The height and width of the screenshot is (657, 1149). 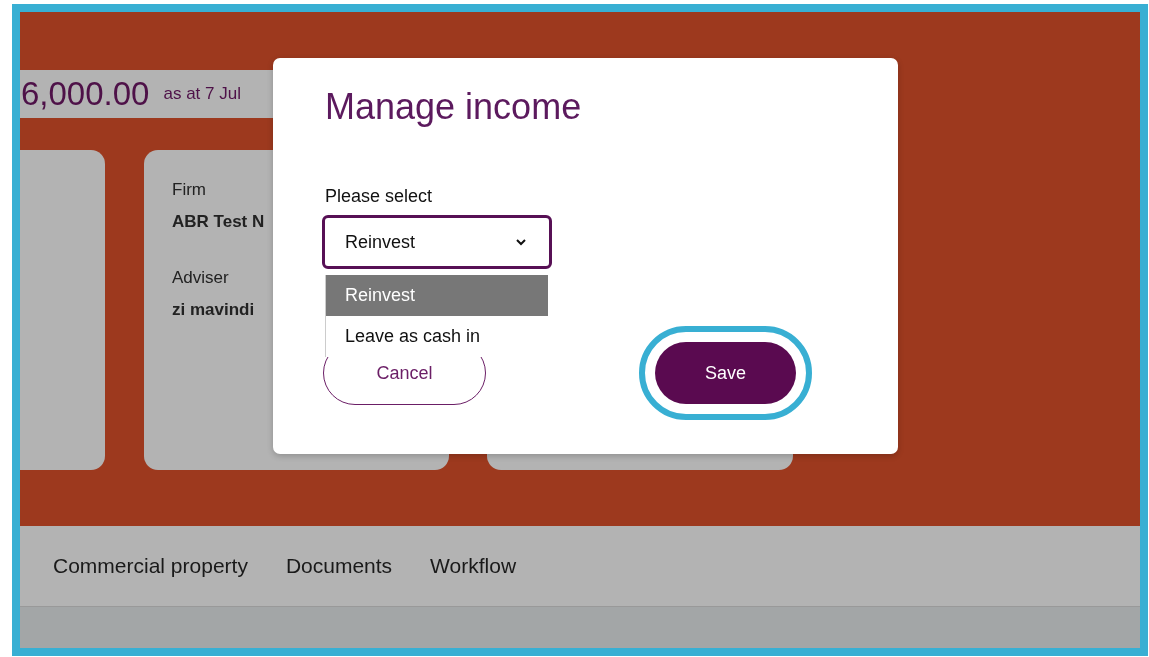 I want to click on dropdown-option: Reinvest, so click(x=437, y=295).